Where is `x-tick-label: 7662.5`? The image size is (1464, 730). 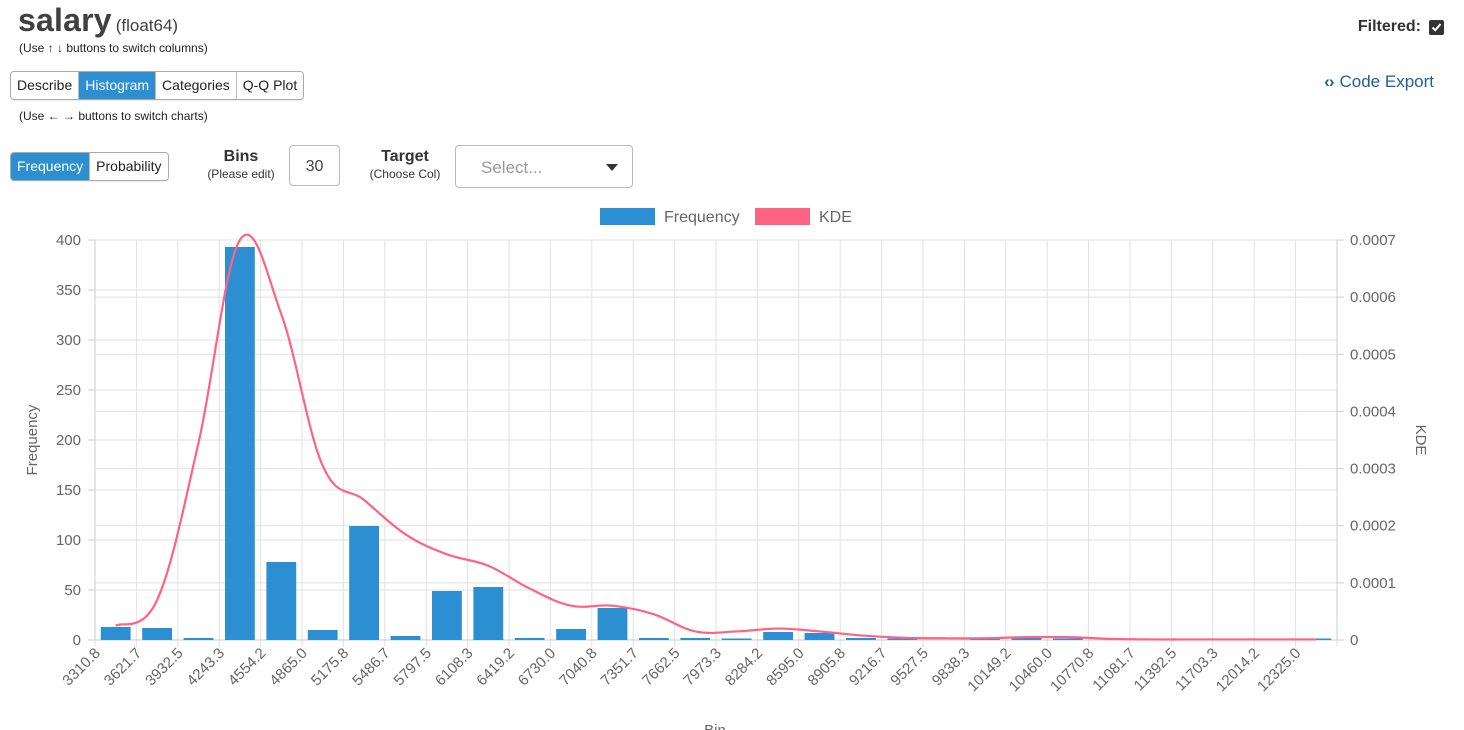
x-tick-label: 7662.5 is located at coordinates (661, 667).